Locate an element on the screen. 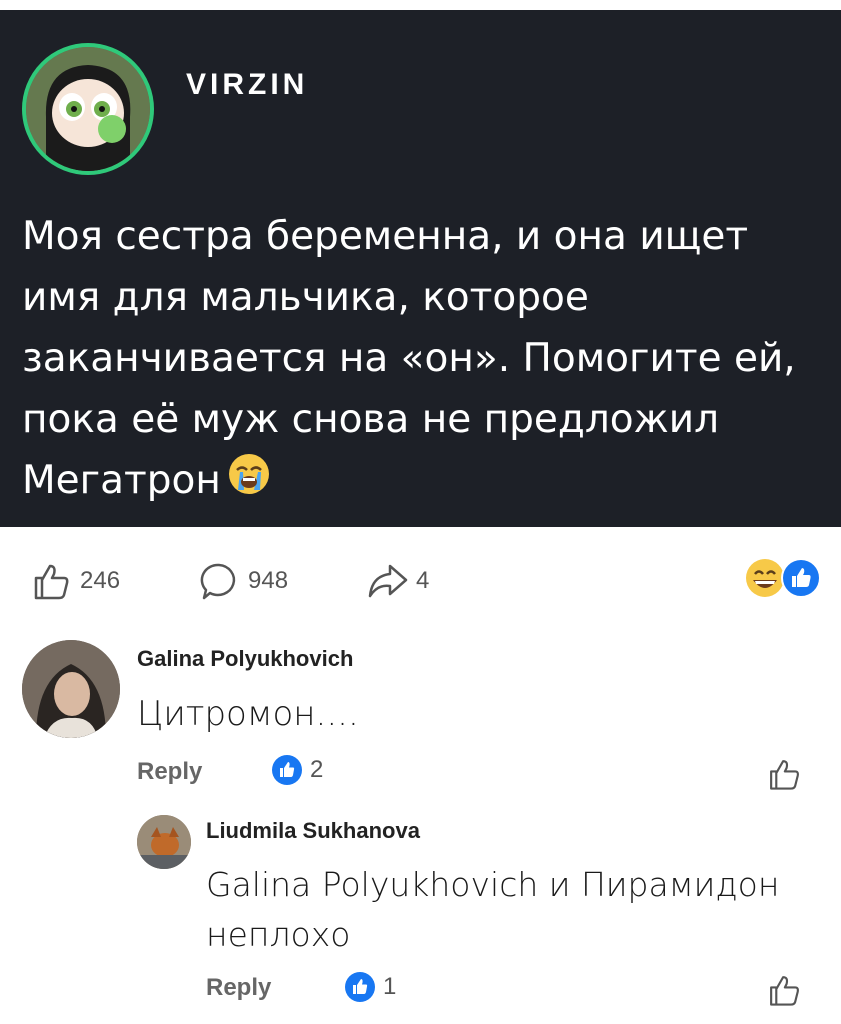 This screenshot has height=1024, width=841. share-count: 4 is located at coordinates (423, 580).